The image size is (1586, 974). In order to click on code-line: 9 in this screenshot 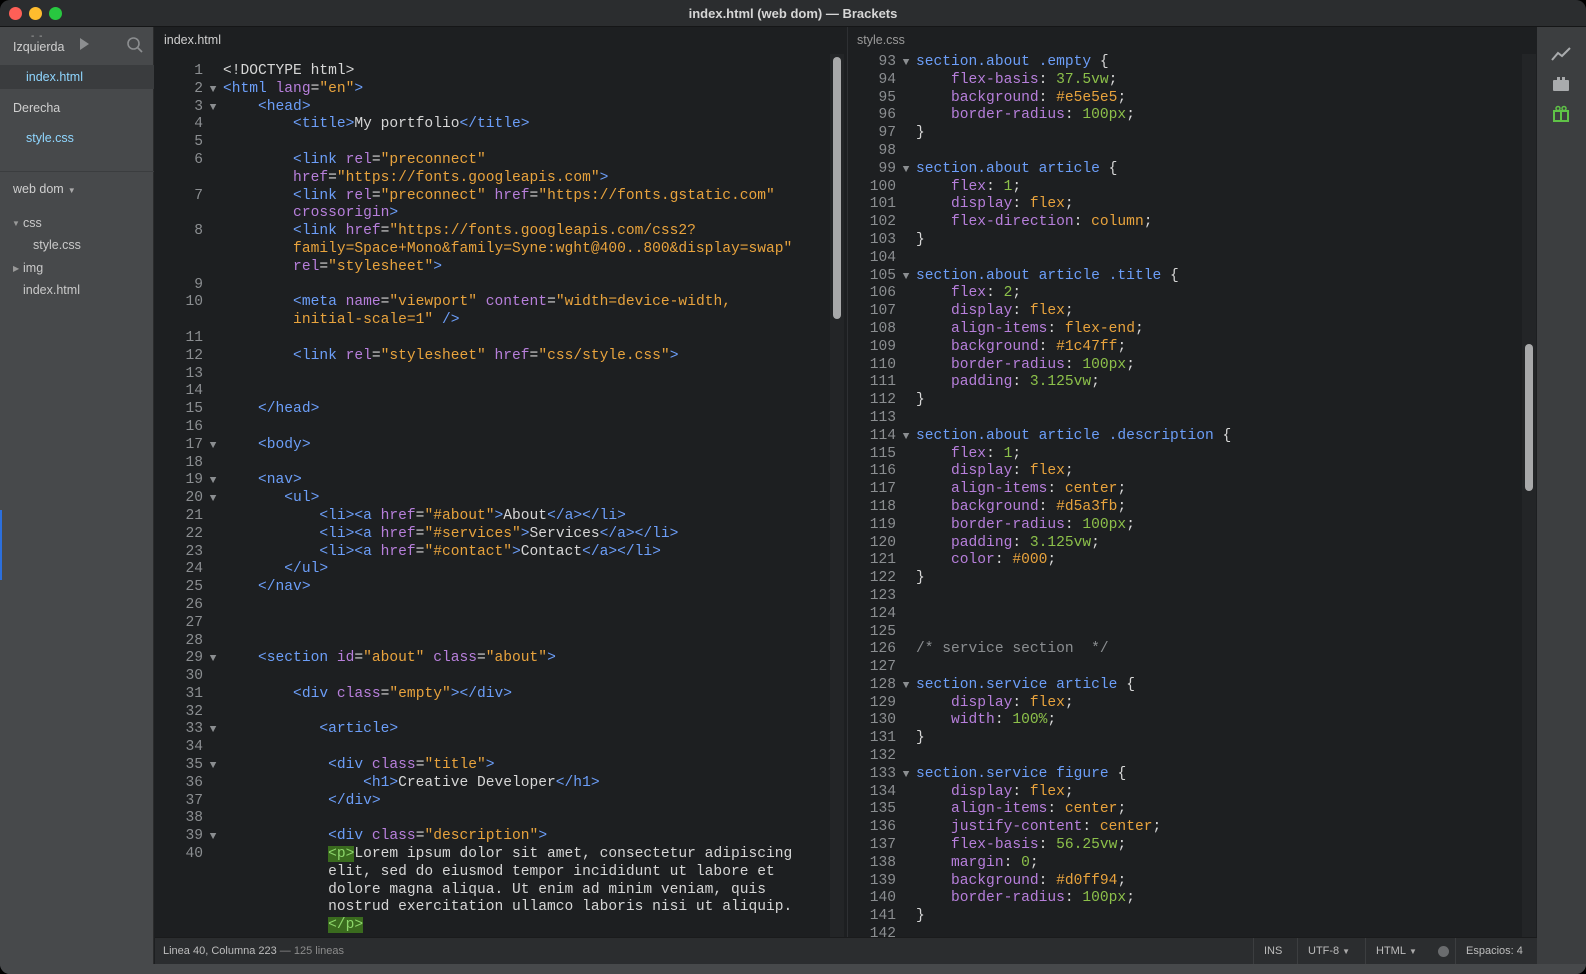, I will do `click(493, 286)`.